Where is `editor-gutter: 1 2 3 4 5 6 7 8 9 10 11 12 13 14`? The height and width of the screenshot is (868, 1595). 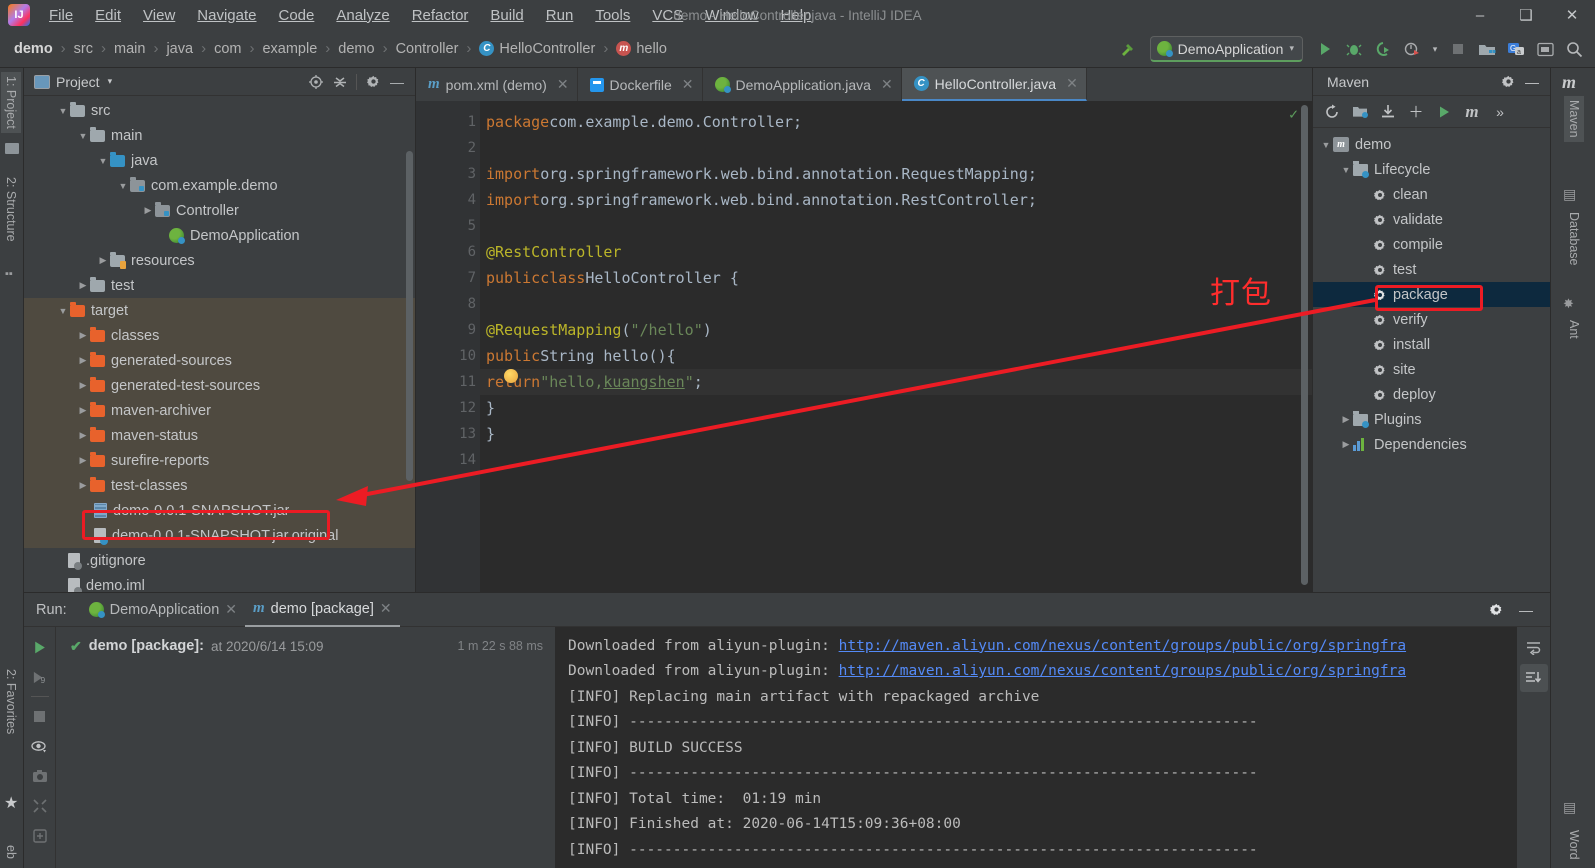
editor-gutter: 1 2 3 4 5 6 7 8 9 10 11 12 13 14 is located at coordinates (458, 346).